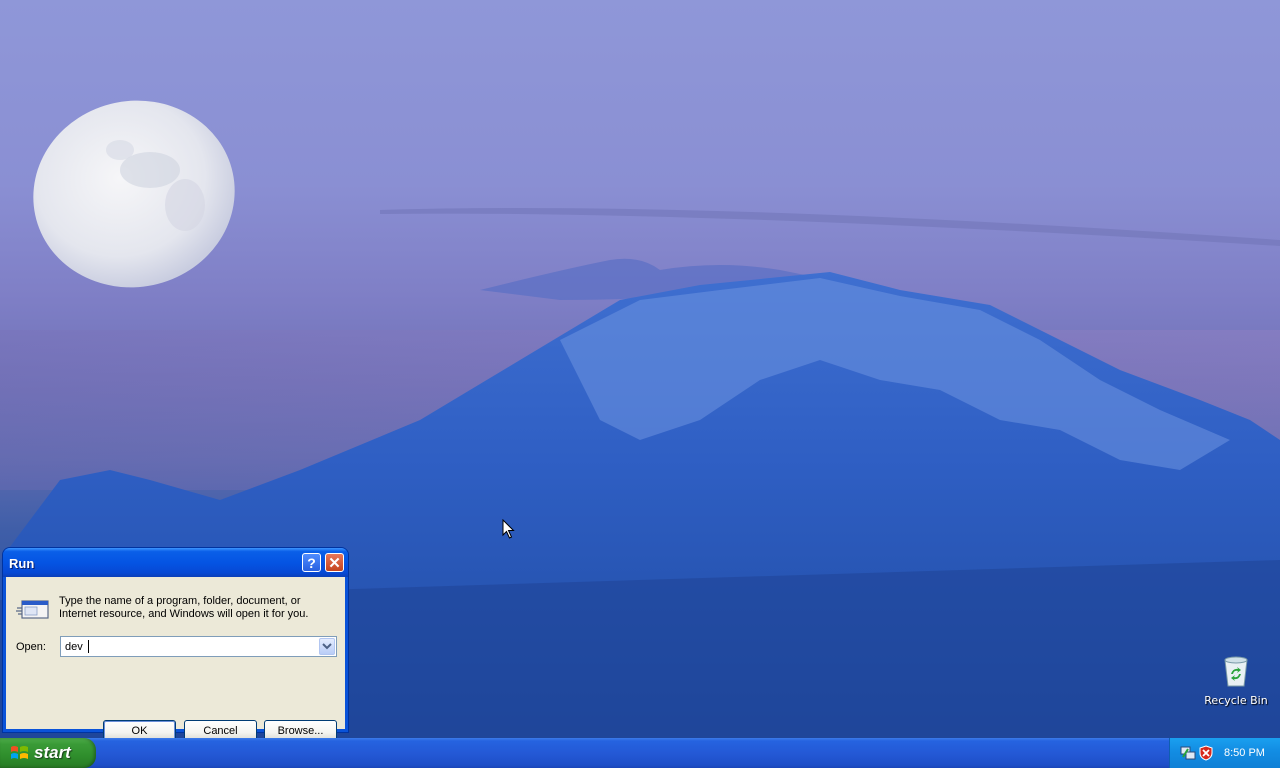 The height and width of the screenshot is (768, 1280). I want to click on open-dropdown-button, so click(327, 646).